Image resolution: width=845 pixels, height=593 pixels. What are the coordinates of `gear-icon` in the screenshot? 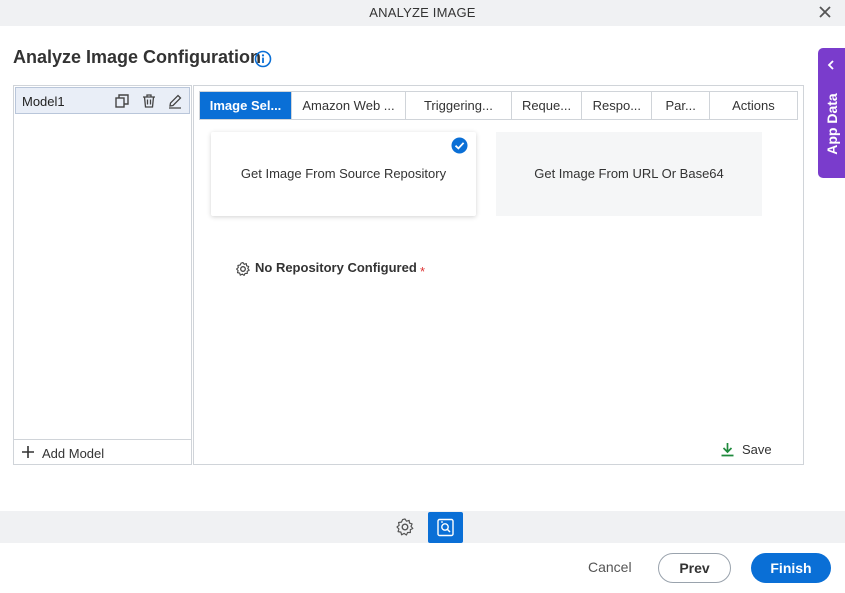 It's located at (243, 268).